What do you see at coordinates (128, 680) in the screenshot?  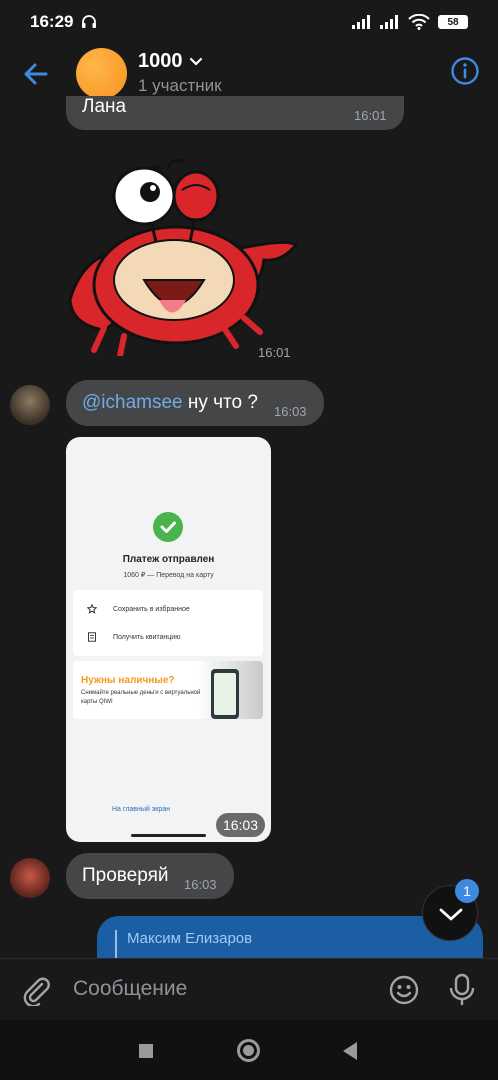 I see `banner-title: Нужны наличные?` at bounding box center [128, 680].